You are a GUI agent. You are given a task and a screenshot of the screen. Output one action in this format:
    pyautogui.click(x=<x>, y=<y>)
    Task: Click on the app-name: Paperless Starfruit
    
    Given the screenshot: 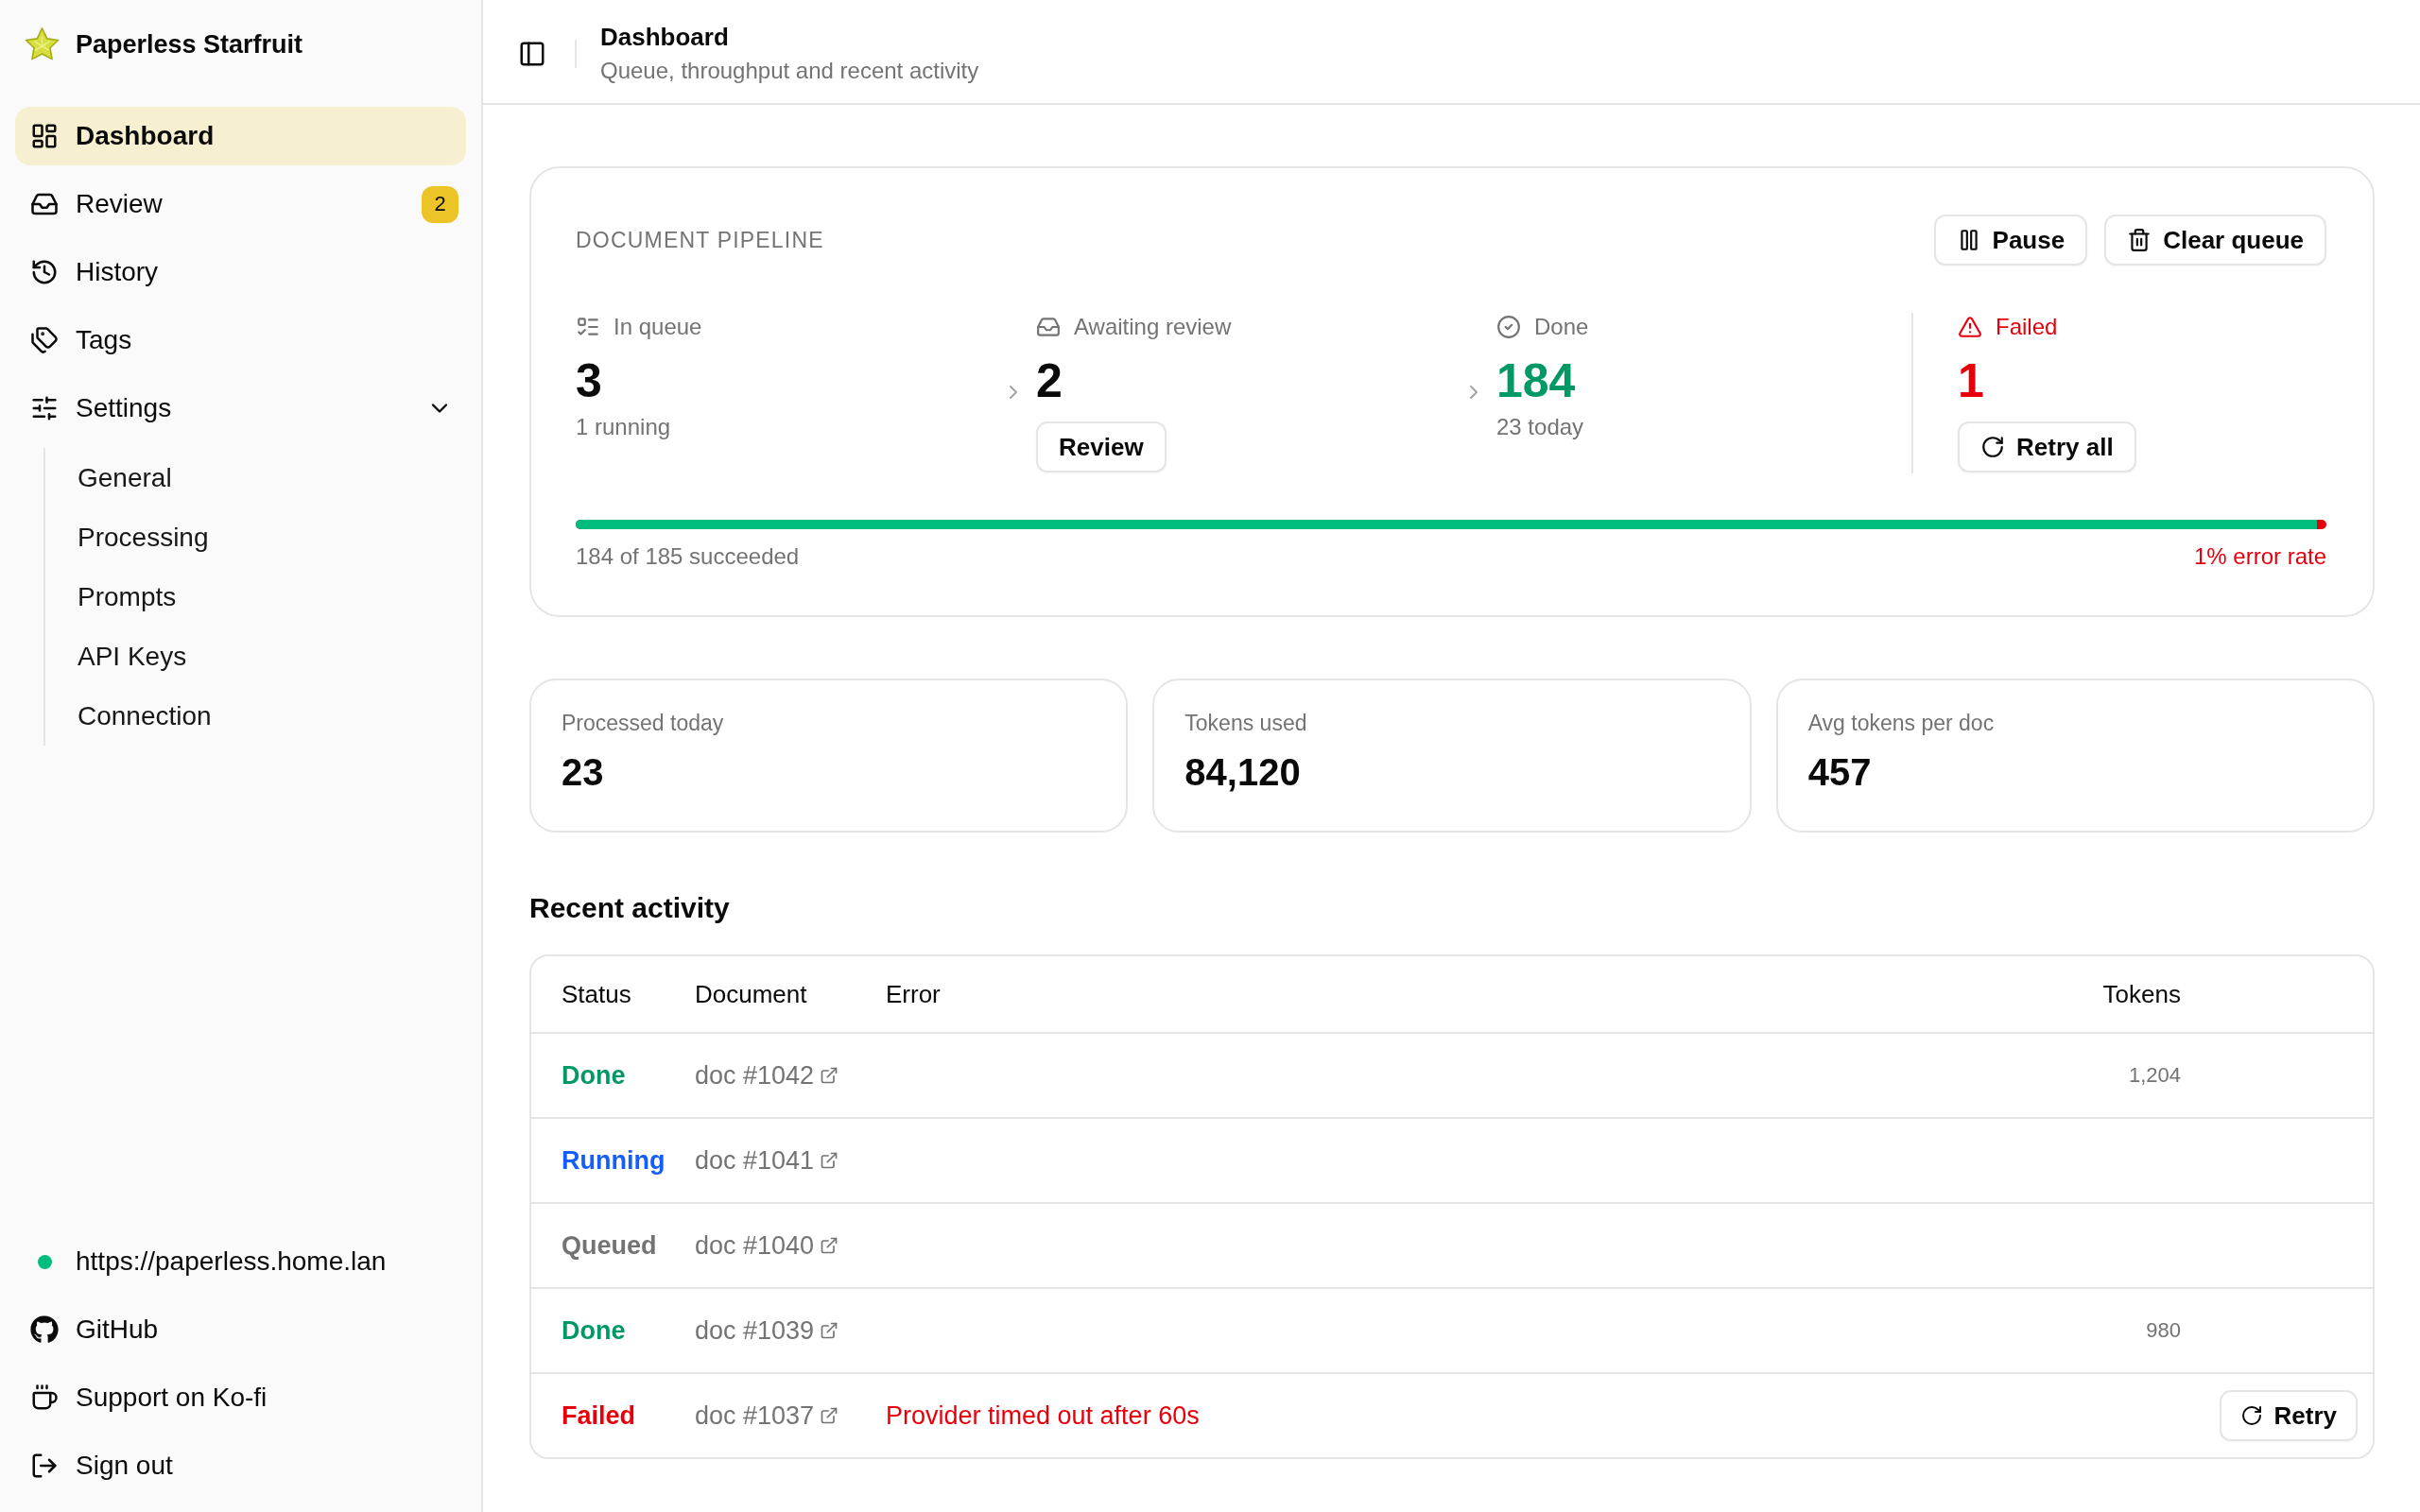 What is the action you would take?
    pyautogui.click(x=189, y=44)
    